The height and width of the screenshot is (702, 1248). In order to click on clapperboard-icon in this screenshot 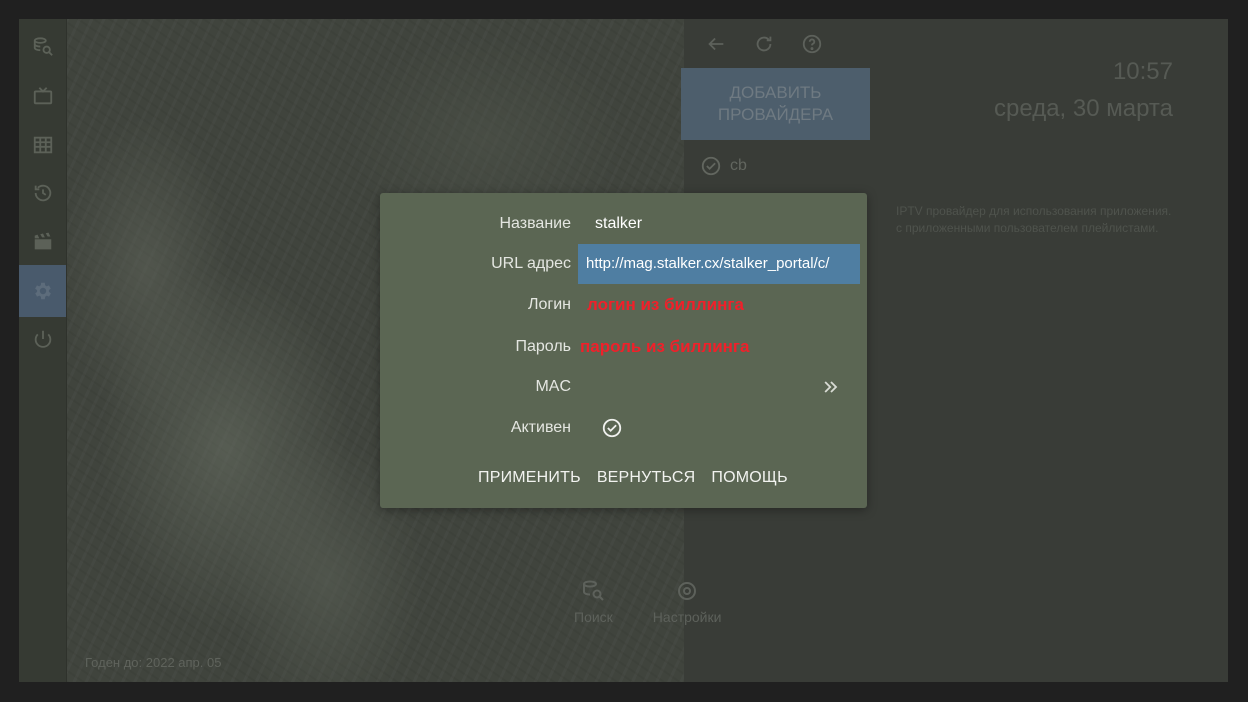, I will do `click(42, 241)`.